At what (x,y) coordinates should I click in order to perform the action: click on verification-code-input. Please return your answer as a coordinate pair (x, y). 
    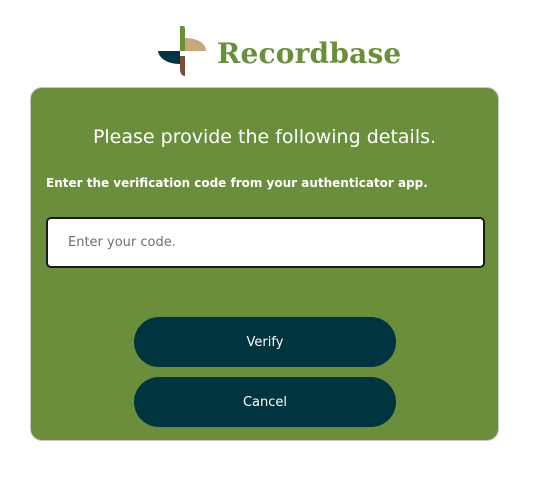
    Looking at the image, I should click on (265, 242).